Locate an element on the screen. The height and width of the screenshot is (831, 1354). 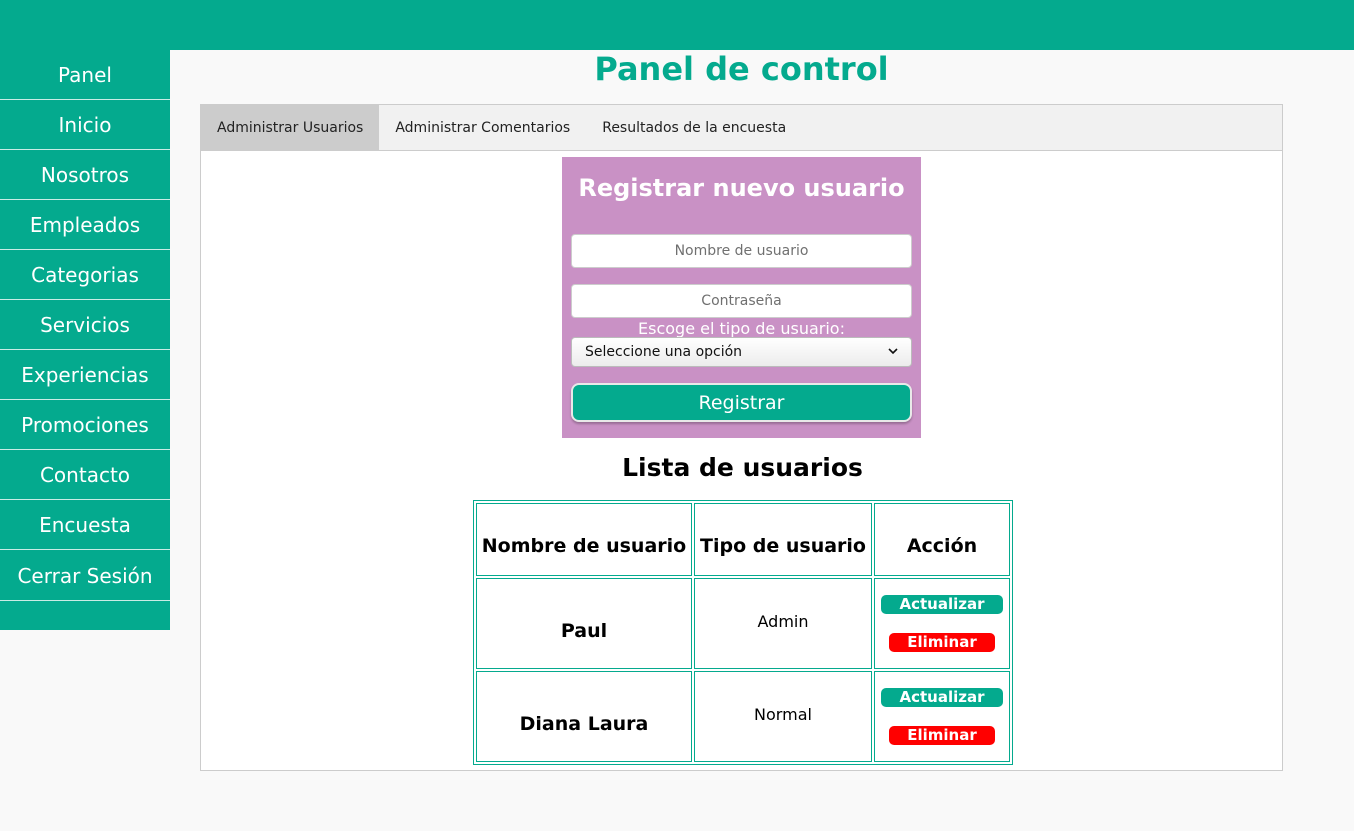
table-row: Diana Laura Normal Actualizar Eliminar is located at coordinates (743, 716).